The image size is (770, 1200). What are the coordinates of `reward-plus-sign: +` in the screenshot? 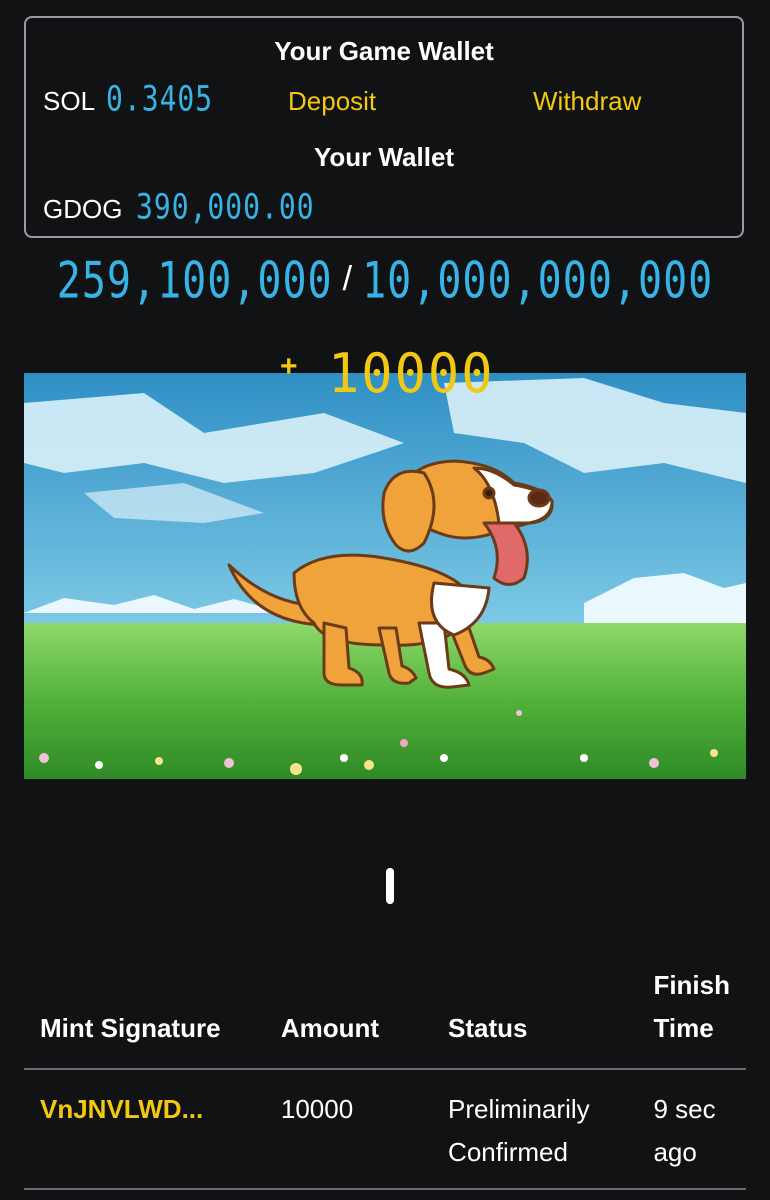 It's located at (289, 366).